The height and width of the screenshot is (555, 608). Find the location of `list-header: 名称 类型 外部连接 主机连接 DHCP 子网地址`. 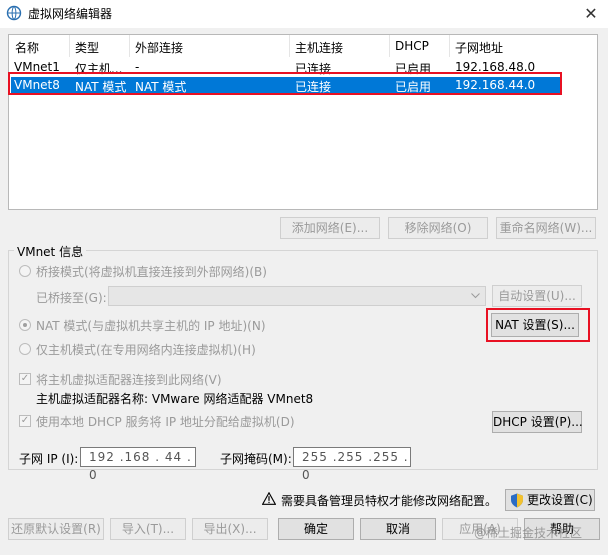

list-header: 名称 类型 外部连接 主机连接 DHCP 子网地址 is located at coordinates (303, 46).